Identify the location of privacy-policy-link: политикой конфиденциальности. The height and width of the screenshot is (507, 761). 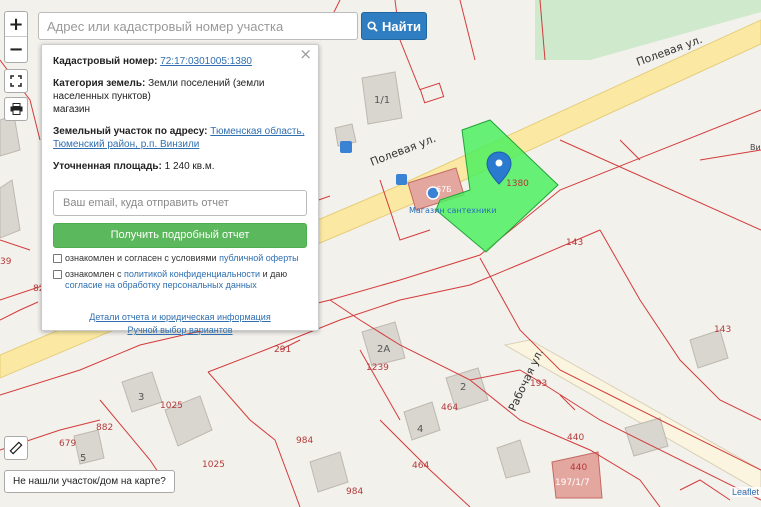
(192, 274).